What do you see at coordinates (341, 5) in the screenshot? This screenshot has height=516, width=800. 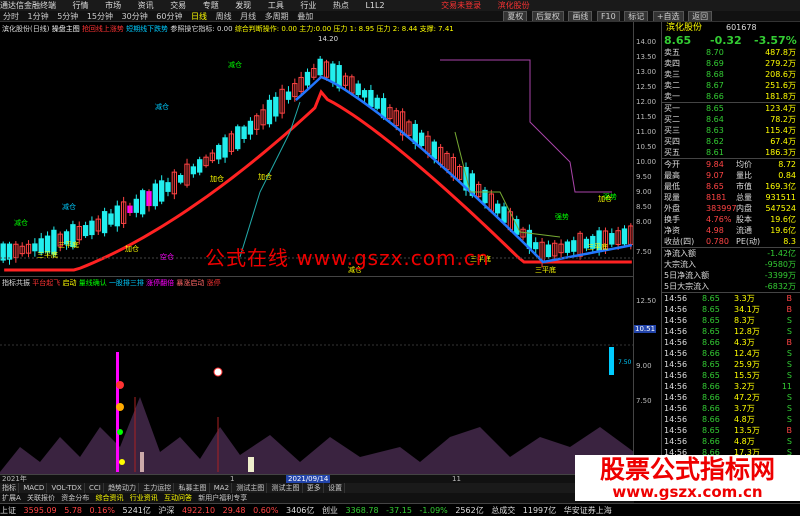 I see `menu-item: 热点` at bounding box center [341, 5].